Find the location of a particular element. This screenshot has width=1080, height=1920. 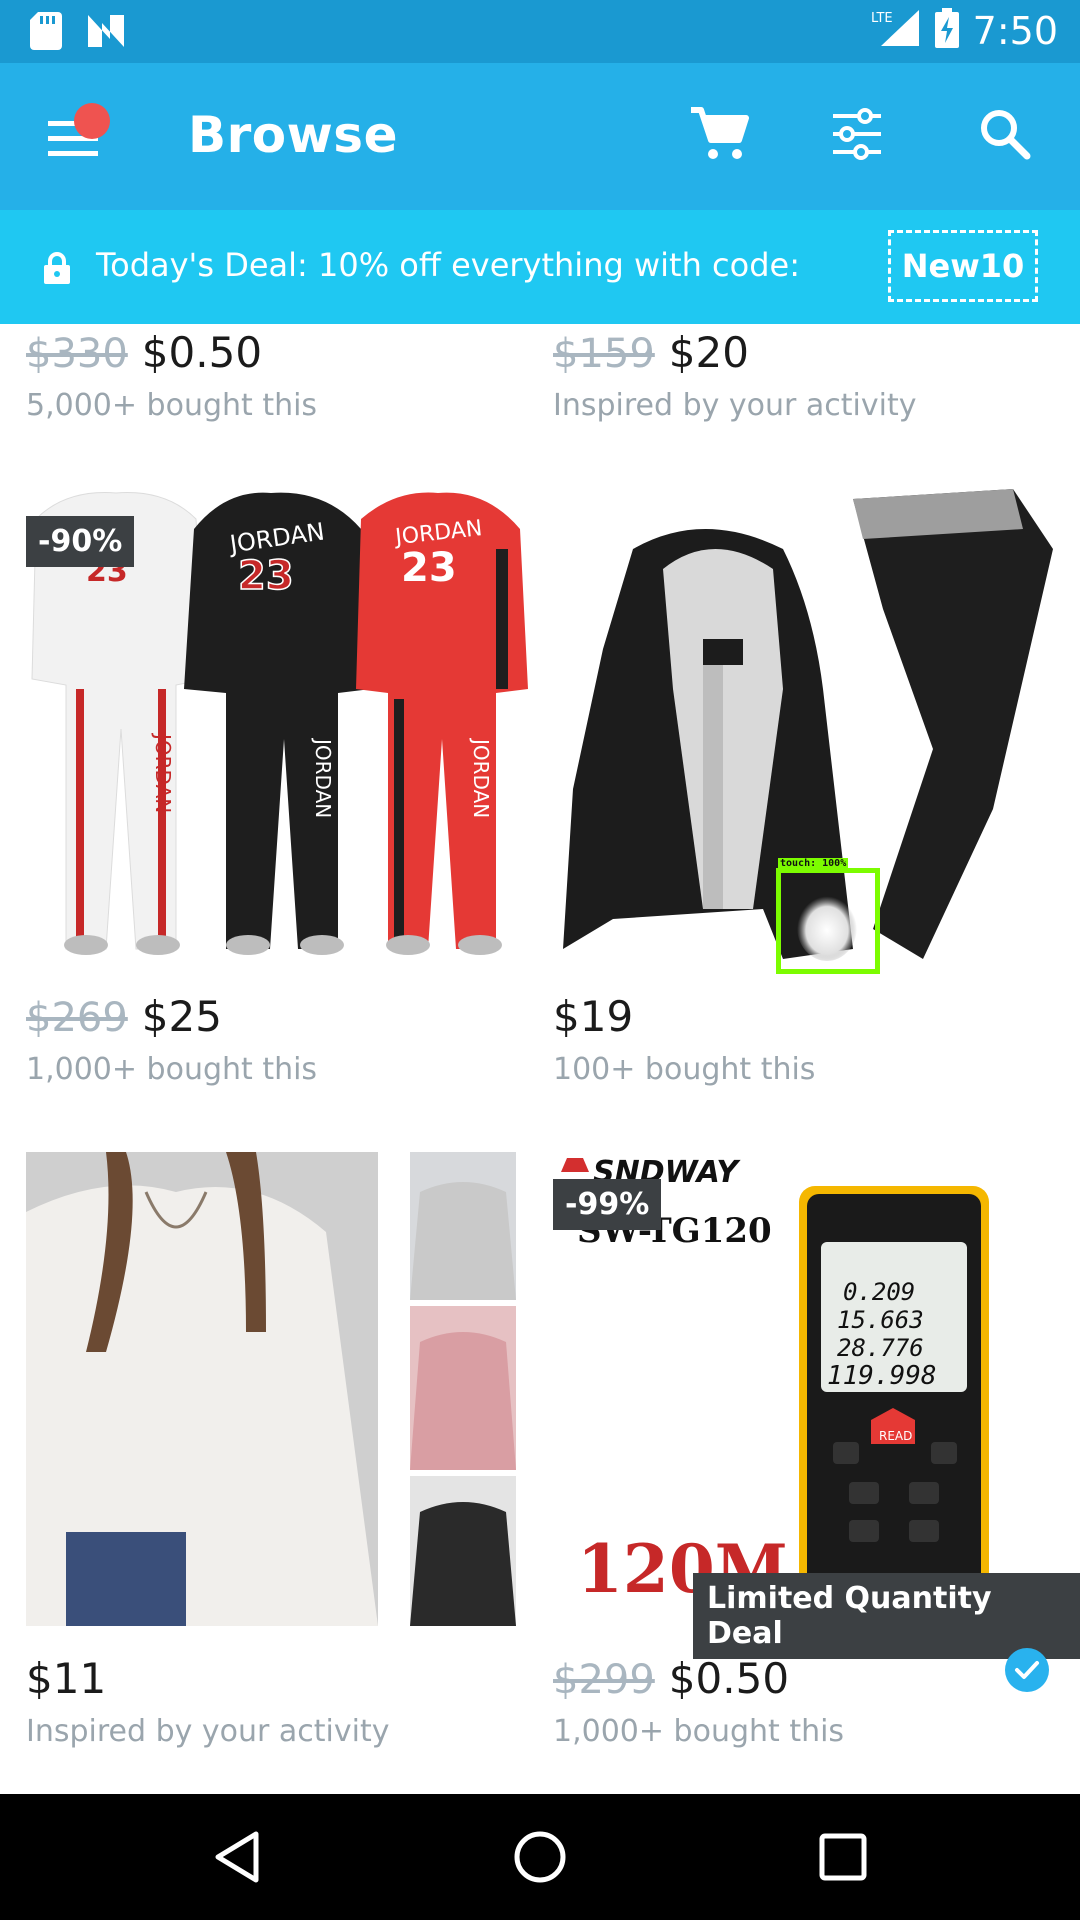

social-proof-text: 5,000+ bought this is located at coordinates (172, 405).